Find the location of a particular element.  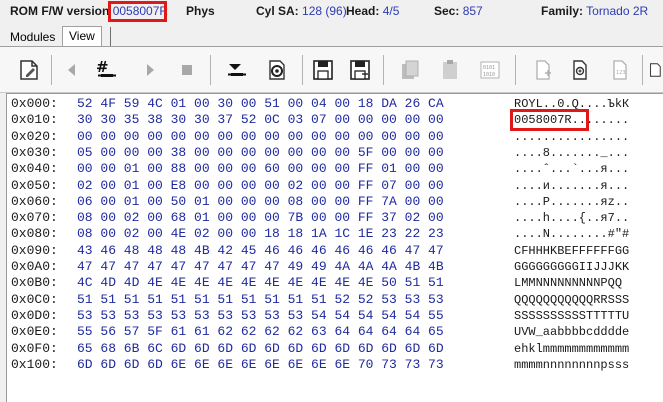

phys-label-text: Phys is located at coordinates (200, 11).